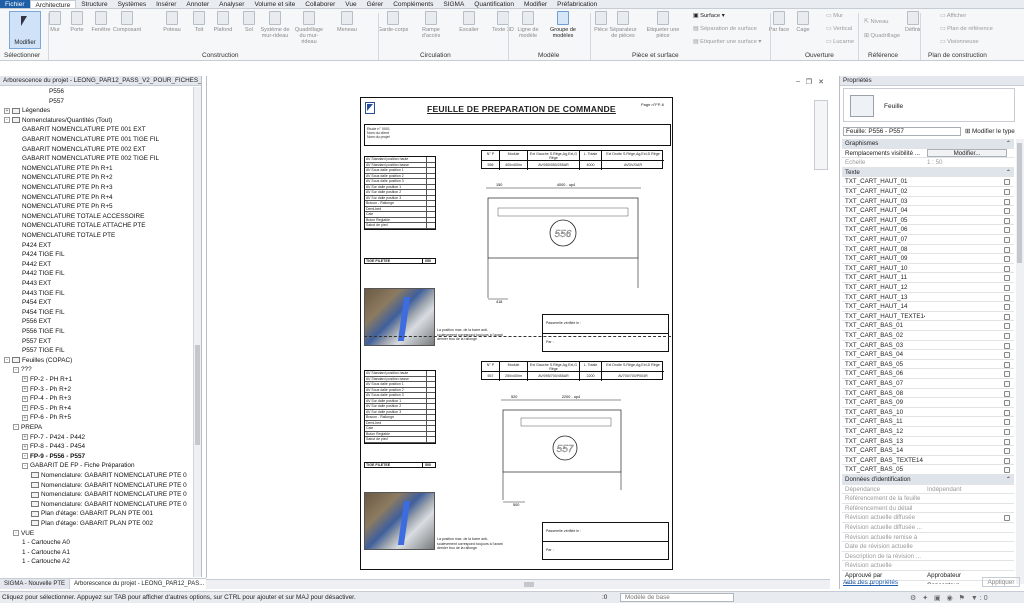 This screenshot has width=1024, height=603. What do you see at coordinates (928, 269) in the screenshot?
I see `property-row: TXT_CART_HAUT_10` at bounding box center [928, 269].